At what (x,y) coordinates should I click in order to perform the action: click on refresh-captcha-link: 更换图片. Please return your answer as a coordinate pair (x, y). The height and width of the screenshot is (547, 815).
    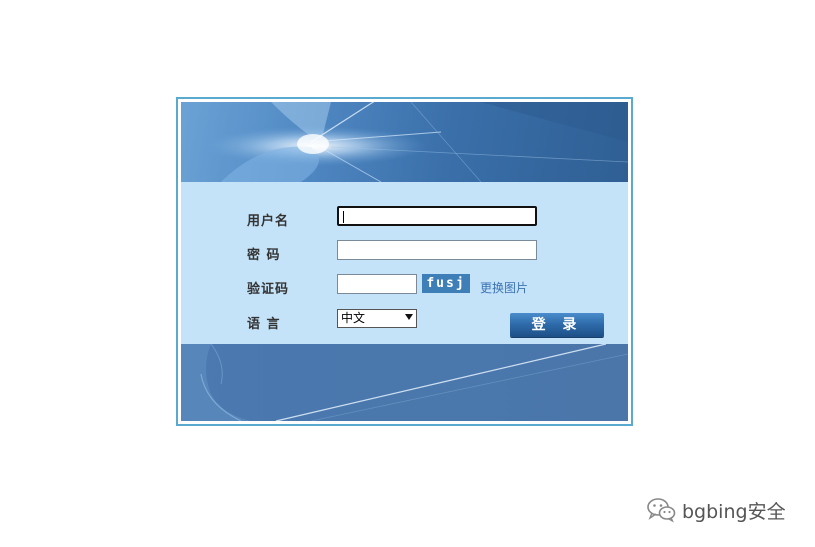
    Looking at the image, I should click on (504, 287).